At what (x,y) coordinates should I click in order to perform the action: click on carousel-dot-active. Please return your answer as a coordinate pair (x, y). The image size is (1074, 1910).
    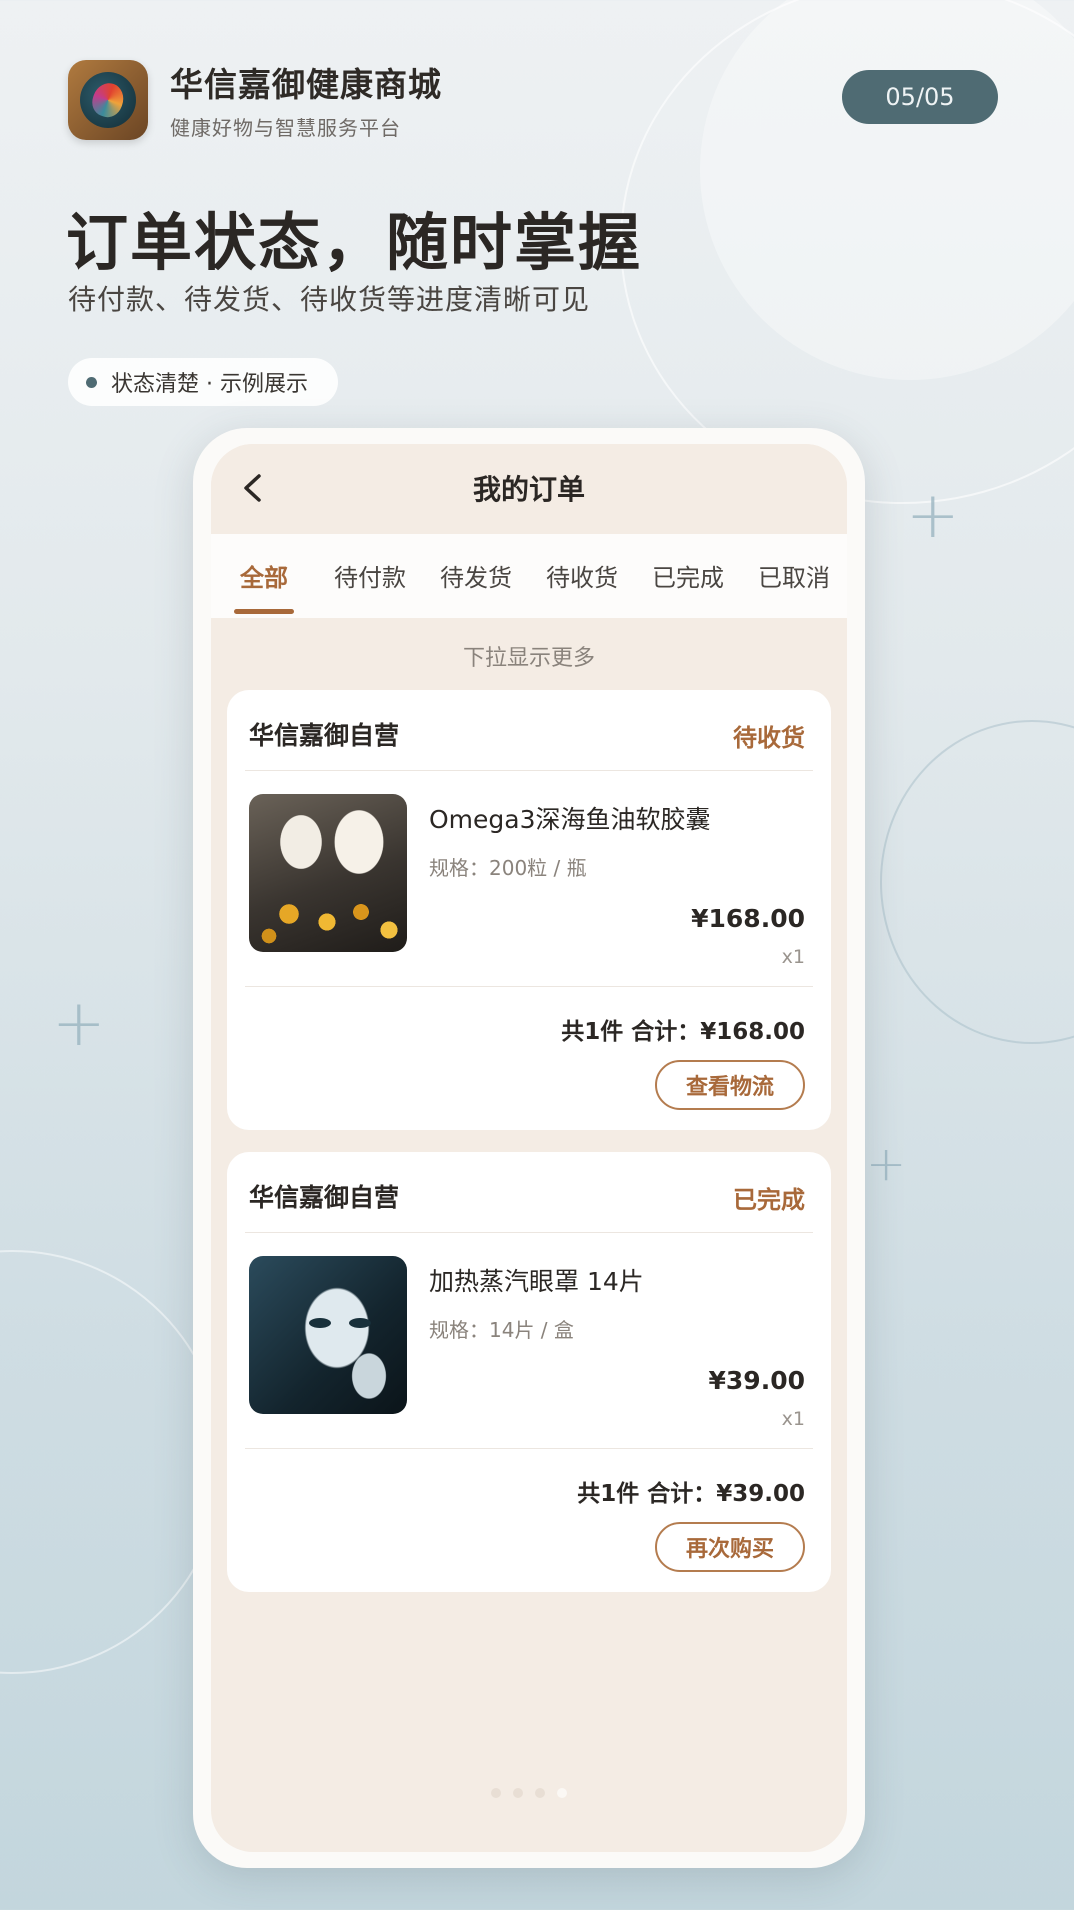
    Looking at the image, I should click on (562, 1793).